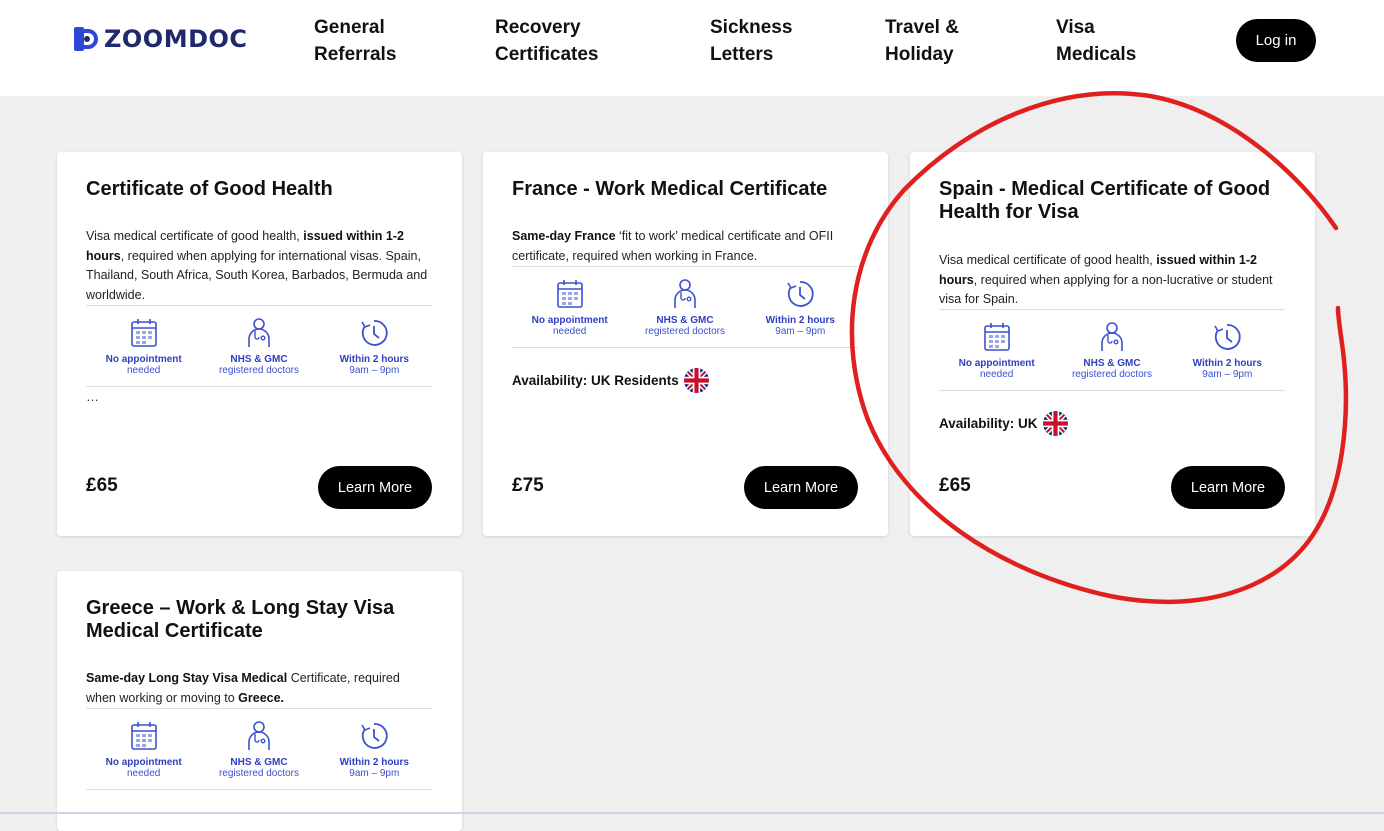  I want to click on zoomdoc-logo: ZOOMDOC, so click(160, 39).